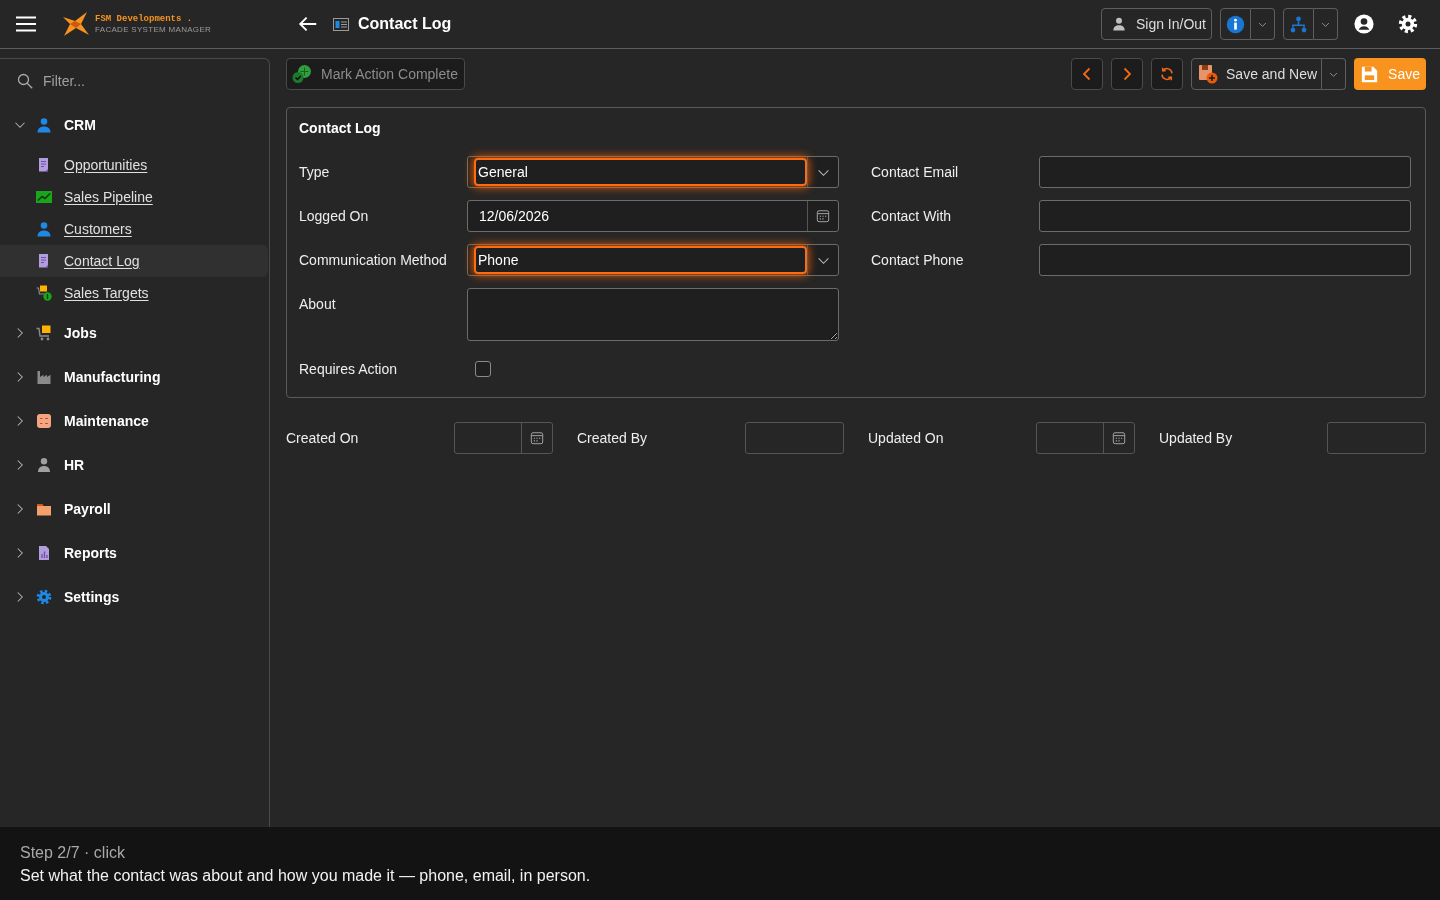 The image size is (1440, 900). What do you see at coordinates (134, 197) in the screenshot?
I see `nav-item: Sales Pipeline` at bounding box center [134, 197].